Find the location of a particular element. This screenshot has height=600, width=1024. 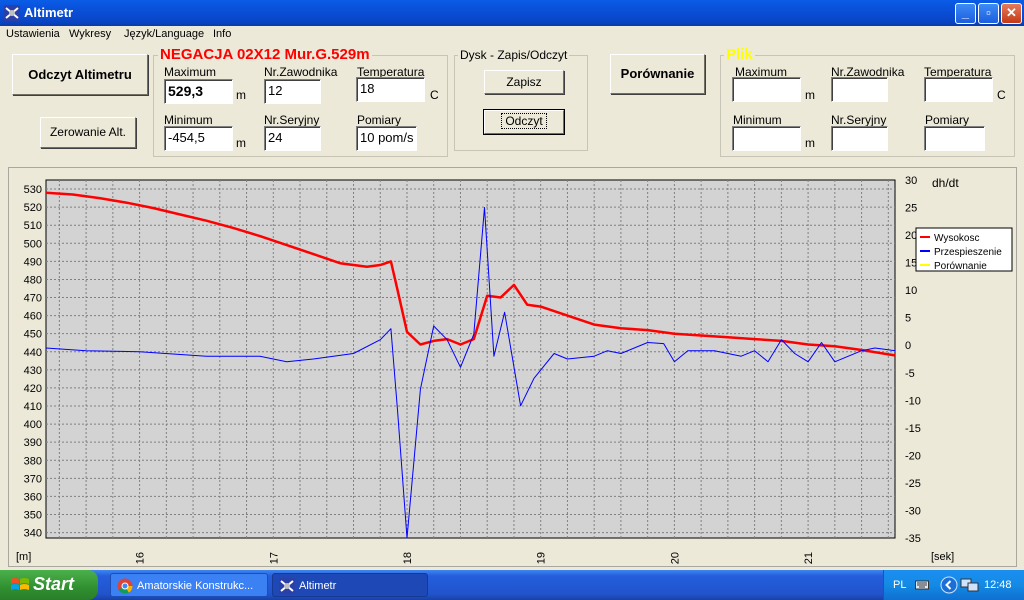

system-tray: PL 12:48 is located at coordinates (953, 585).